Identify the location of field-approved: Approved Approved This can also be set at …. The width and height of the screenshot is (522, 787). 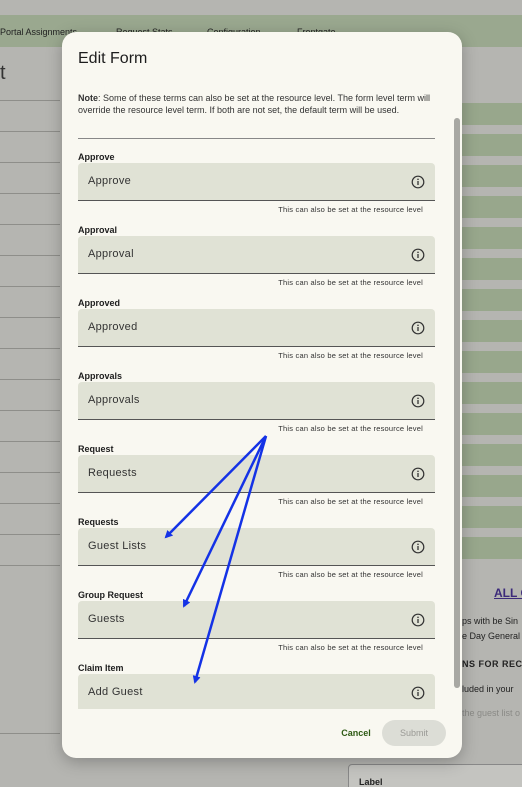
(256, 333).